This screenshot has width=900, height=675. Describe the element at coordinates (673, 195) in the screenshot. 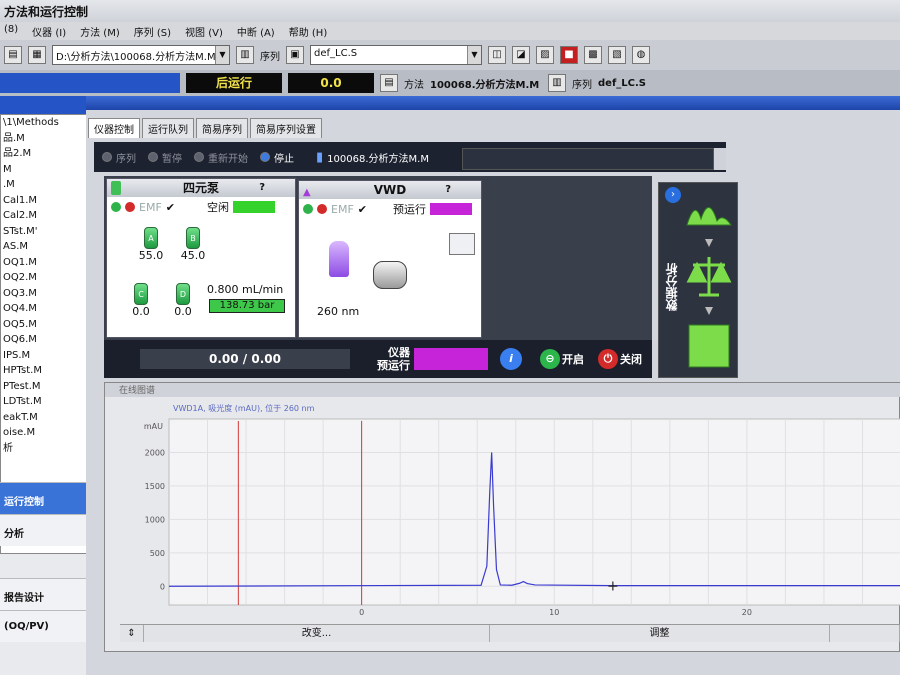

I see `expand-icon: ›` at that location.